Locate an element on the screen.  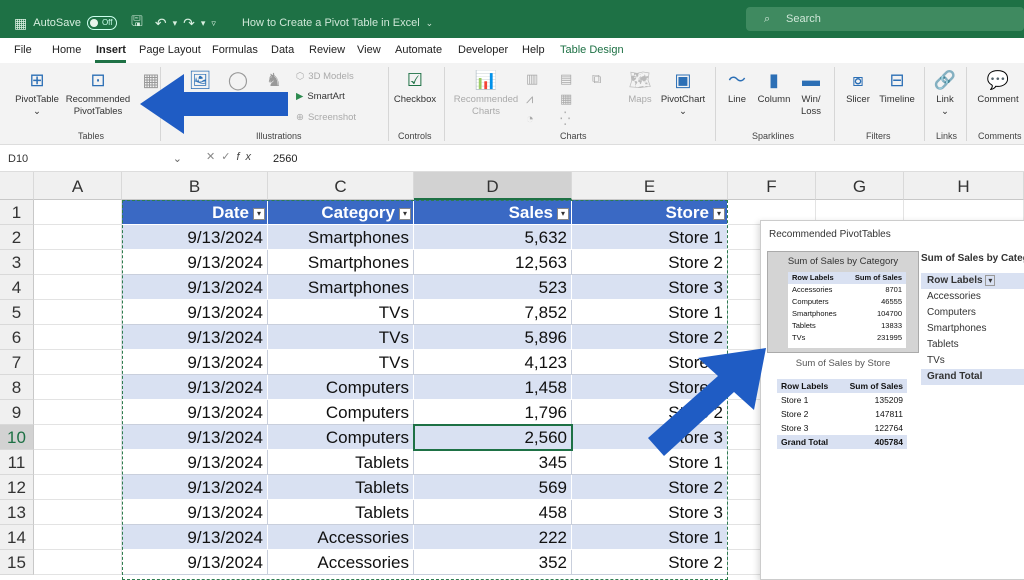
table-header-cell: Category ▾ is located at coordinates (341, 212).